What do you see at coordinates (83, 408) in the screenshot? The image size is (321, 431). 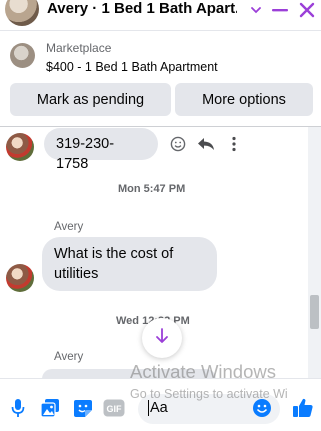 I see `sticker-icon` at bounding box center [83, 408].